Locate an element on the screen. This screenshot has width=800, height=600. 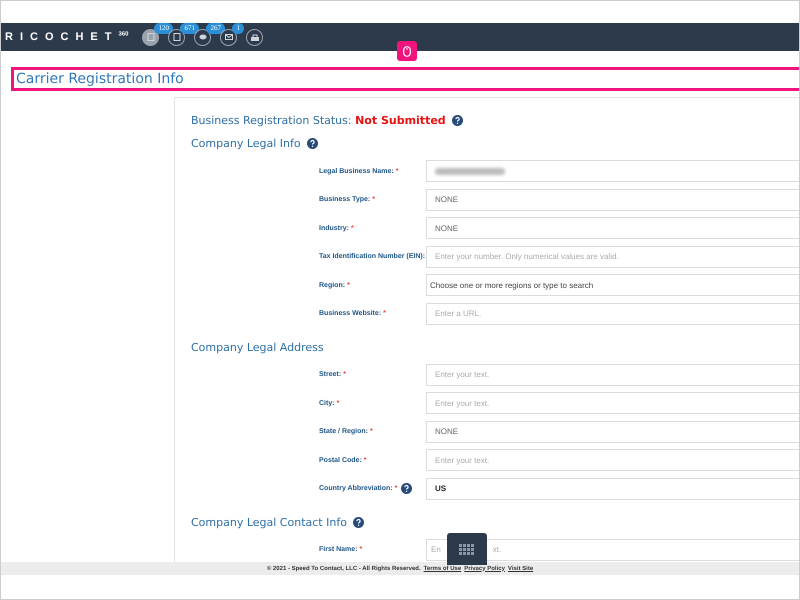
select-field: US is located at coordinates (612, 489).